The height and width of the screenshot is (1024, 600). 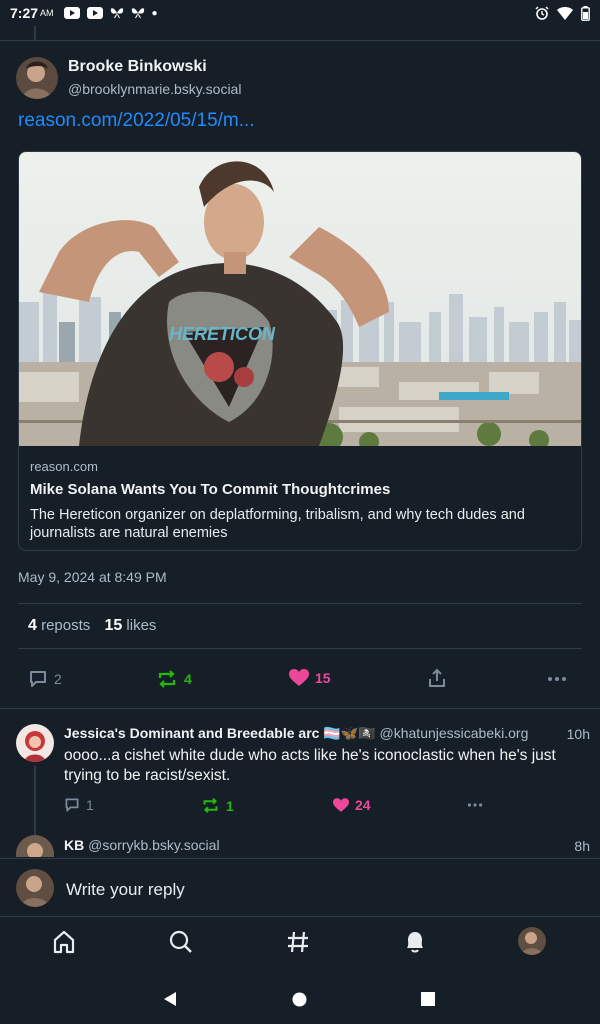 I want to click on back-icon, so click(x=170, y=999).